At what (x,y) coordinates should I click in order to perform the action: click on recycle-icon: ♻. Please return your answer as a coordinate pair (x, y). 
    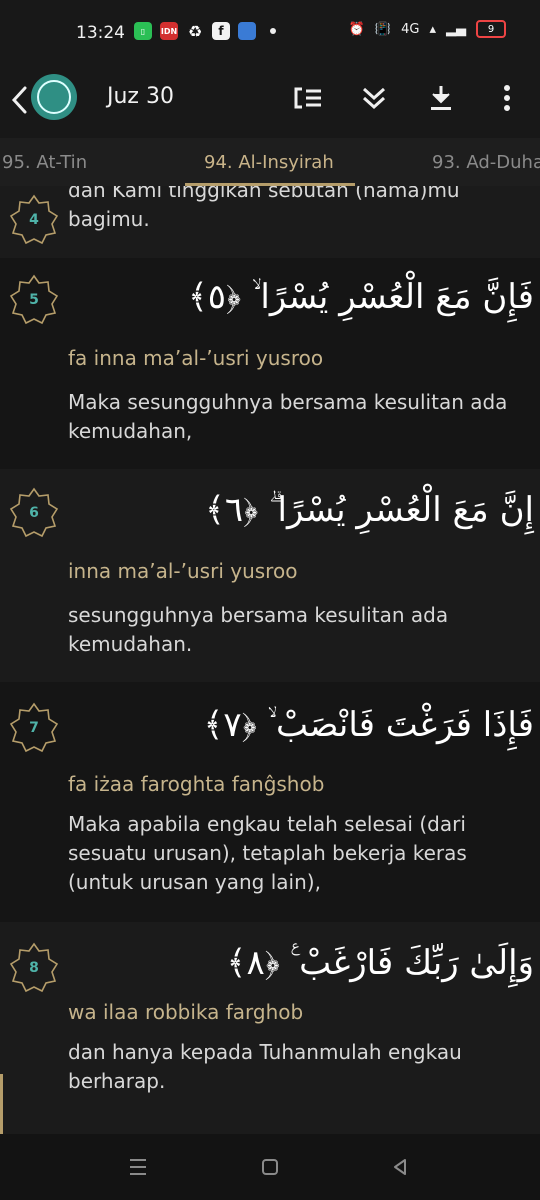
    Looking at the image, I should click on (195, 31).